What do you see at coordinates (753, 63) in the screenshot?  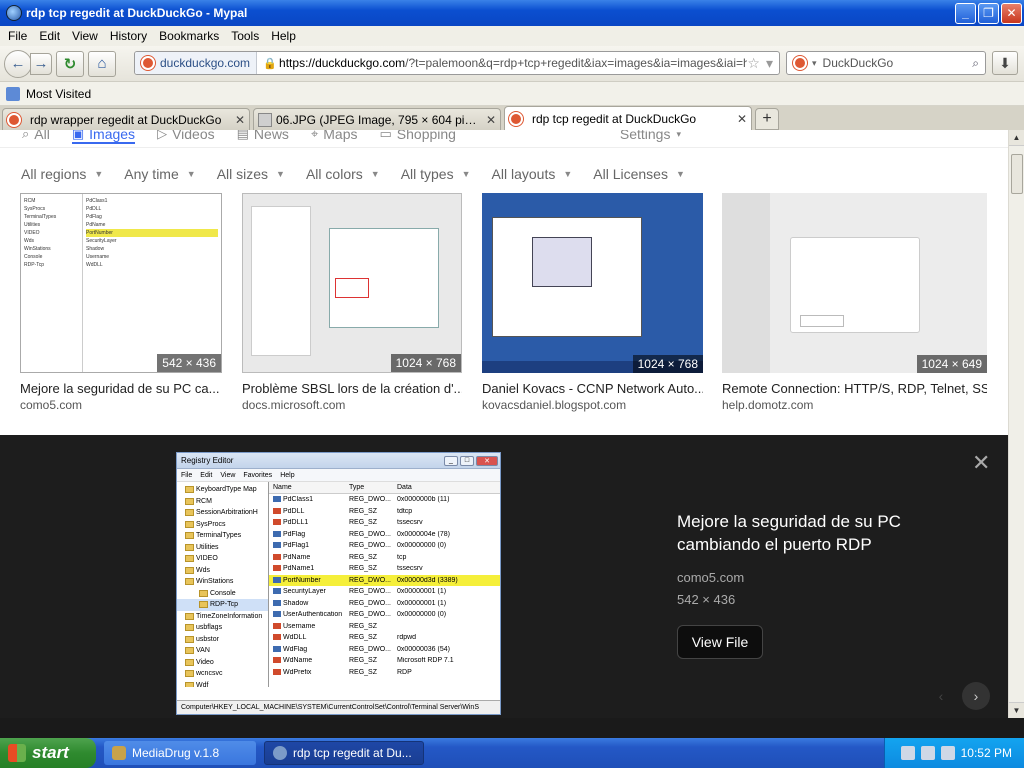 I see `bookmark-star-icon: ☆` at bounding box center [753, 63].